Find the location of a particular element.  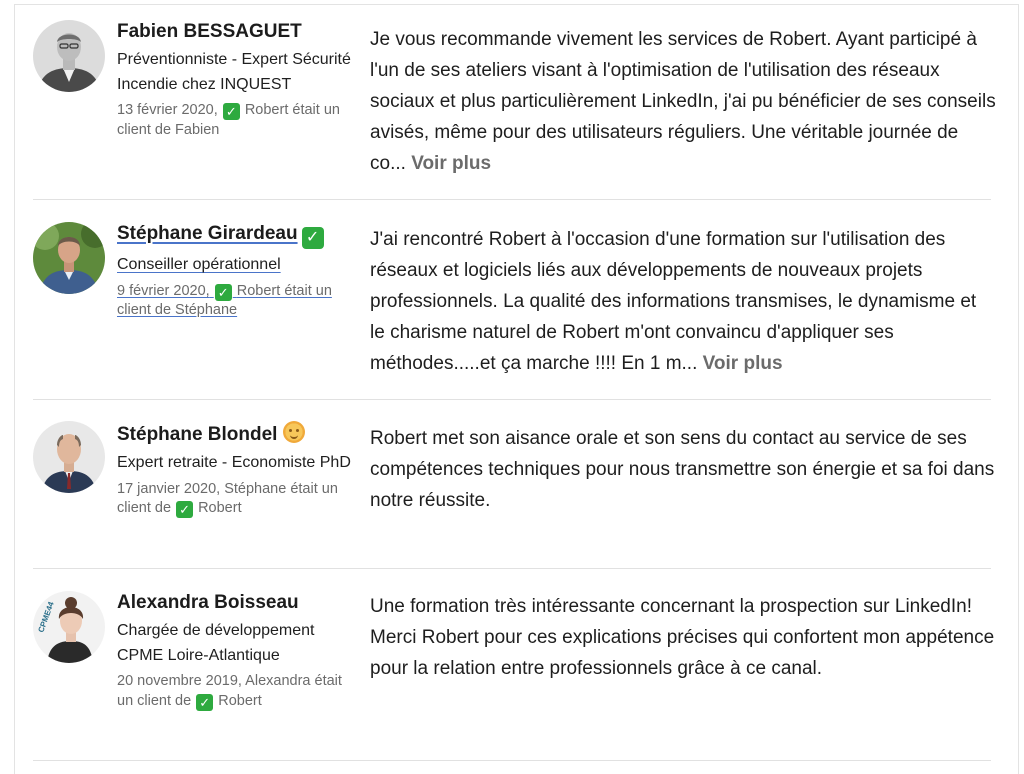

recommender-headline: Conseiller opérationnel is located at coordinates (237, 265).